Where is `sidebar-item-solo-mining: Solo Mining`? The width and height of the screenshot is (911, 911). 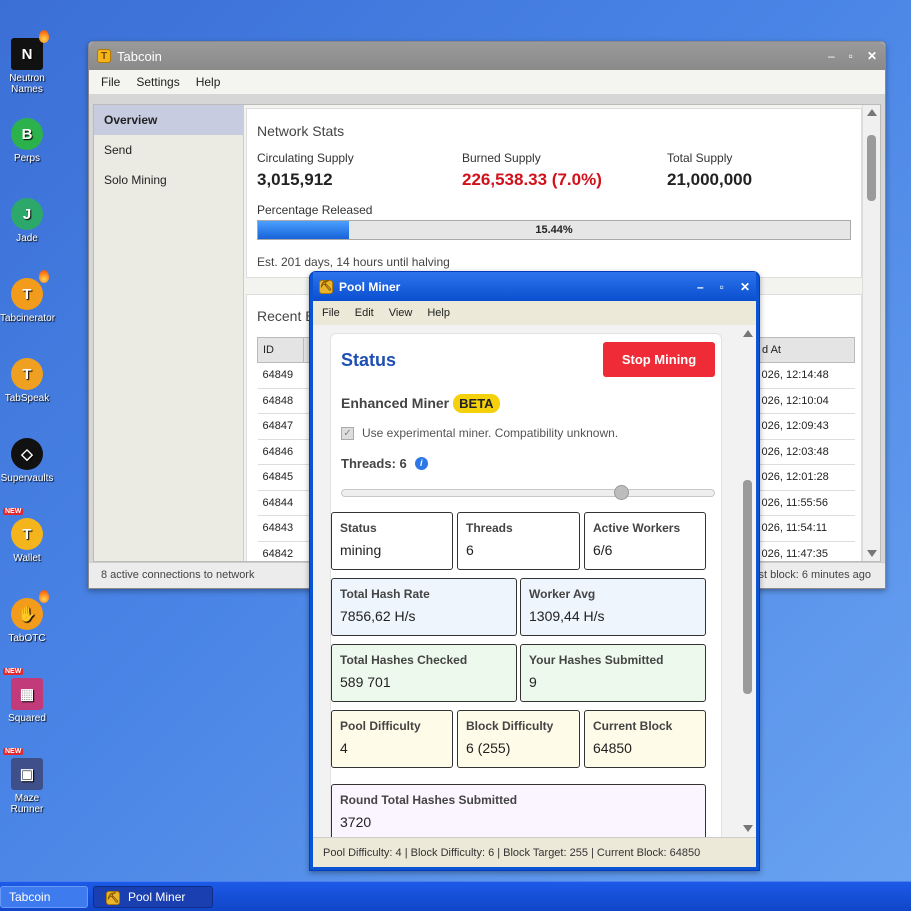 sidebar-item-solo-mining: Solo Mining is located at coordinates (168, 180).